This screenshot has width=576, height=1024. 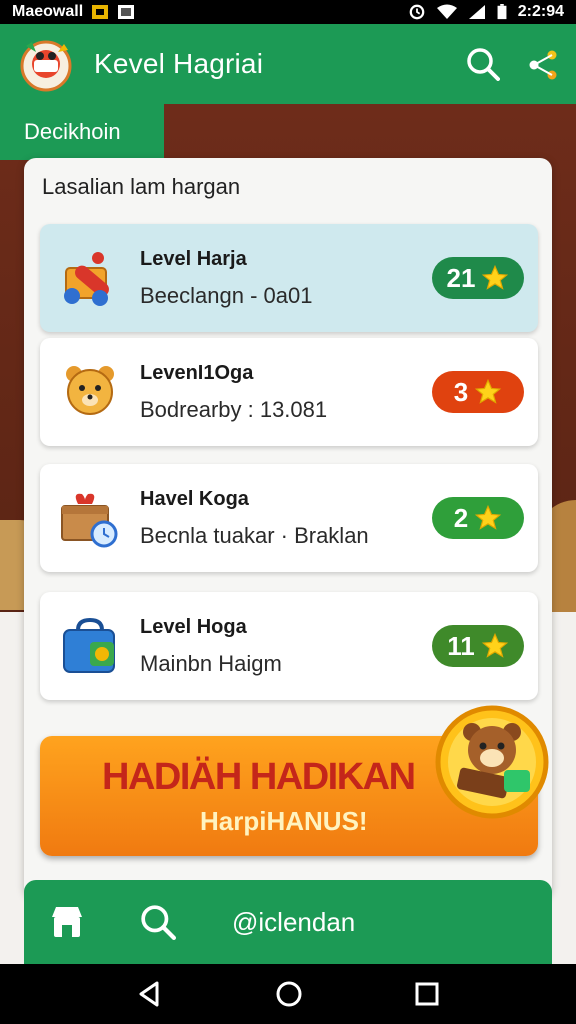 I want to click on badge-count: 2, so click(x=461, y=517).